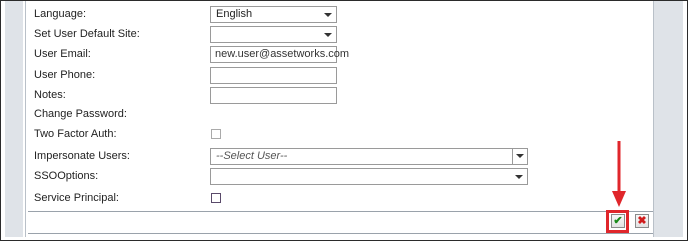  I want to click on sso-options-select, so click(369, 176).